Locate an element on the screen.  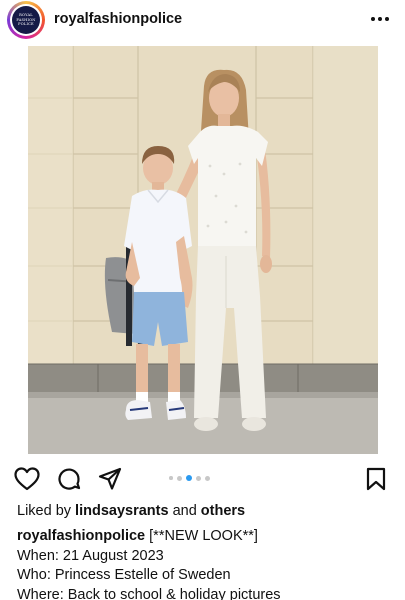
caption-username-link: royalfashionpolice is located at coordinates (81, 536).